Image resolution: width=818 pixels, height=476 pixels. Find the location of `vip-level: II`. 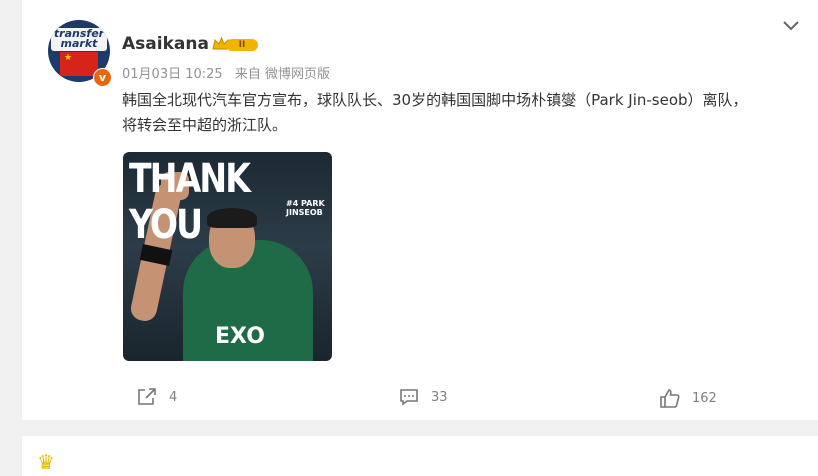

vip-level: II is located at coordinates (242, 45).